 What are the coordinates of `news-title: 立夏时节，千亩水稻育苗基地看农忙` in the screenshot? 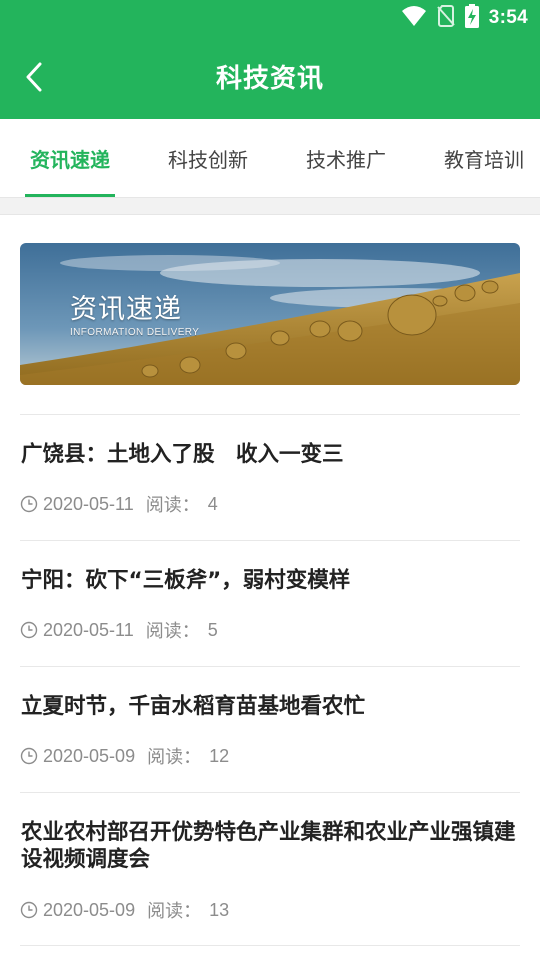 It's located at (193, 706).